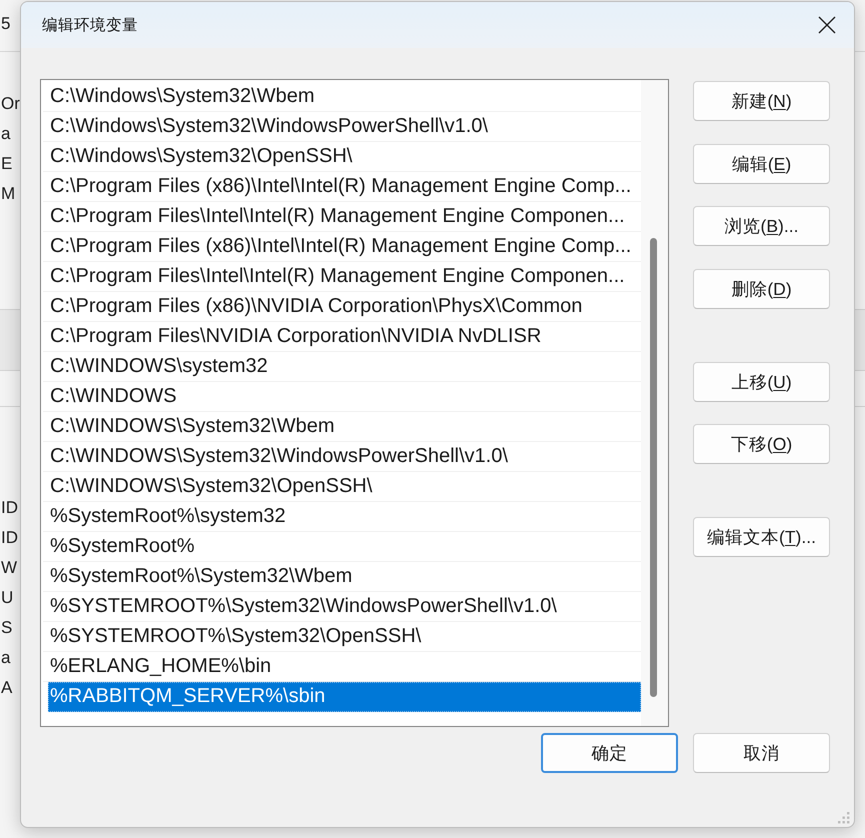 This screenshot has height=838, width=865. Describe the element at coordinates (761, 164) in the screenshot. I see `action-button: 编辑(E)` at that location.